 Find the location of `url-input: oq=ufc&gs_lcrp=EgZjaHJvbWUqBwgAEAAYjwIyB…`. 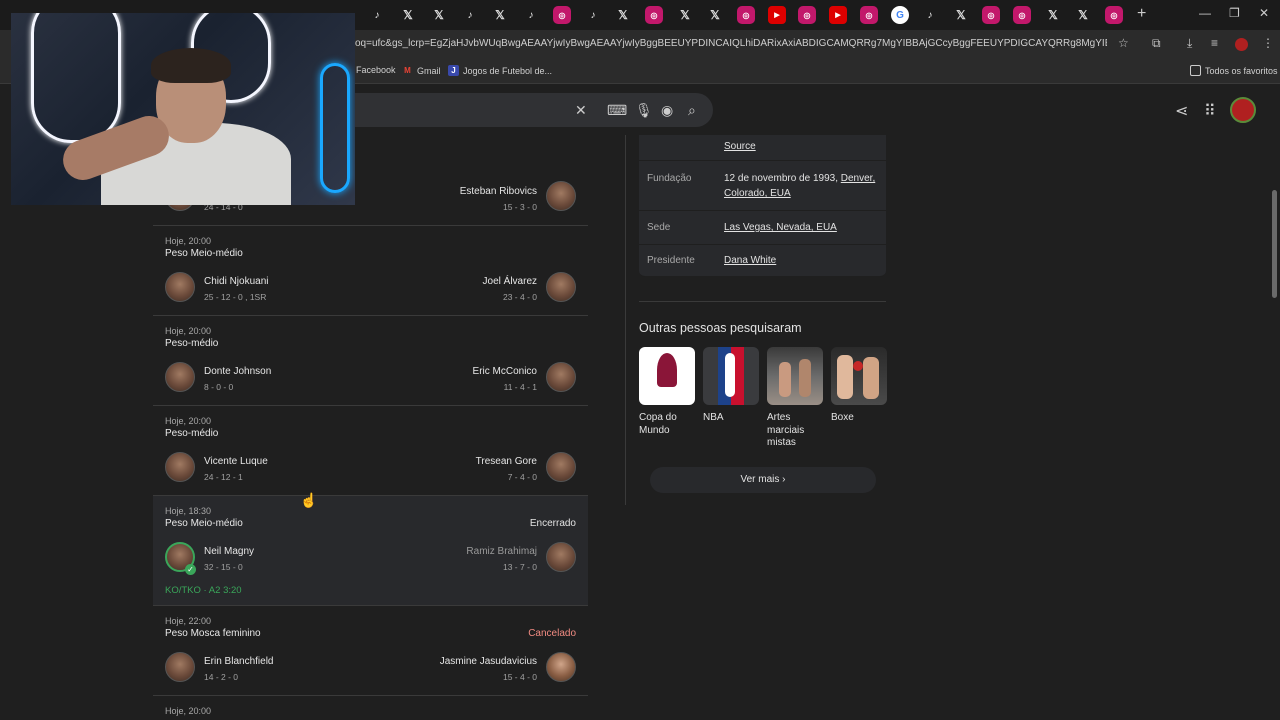

url-input: oq=ufc&gs_lcrp=EgZjaHJvbWUqBwgAEAAYjwIyB… is located at coordinates (731, 43).